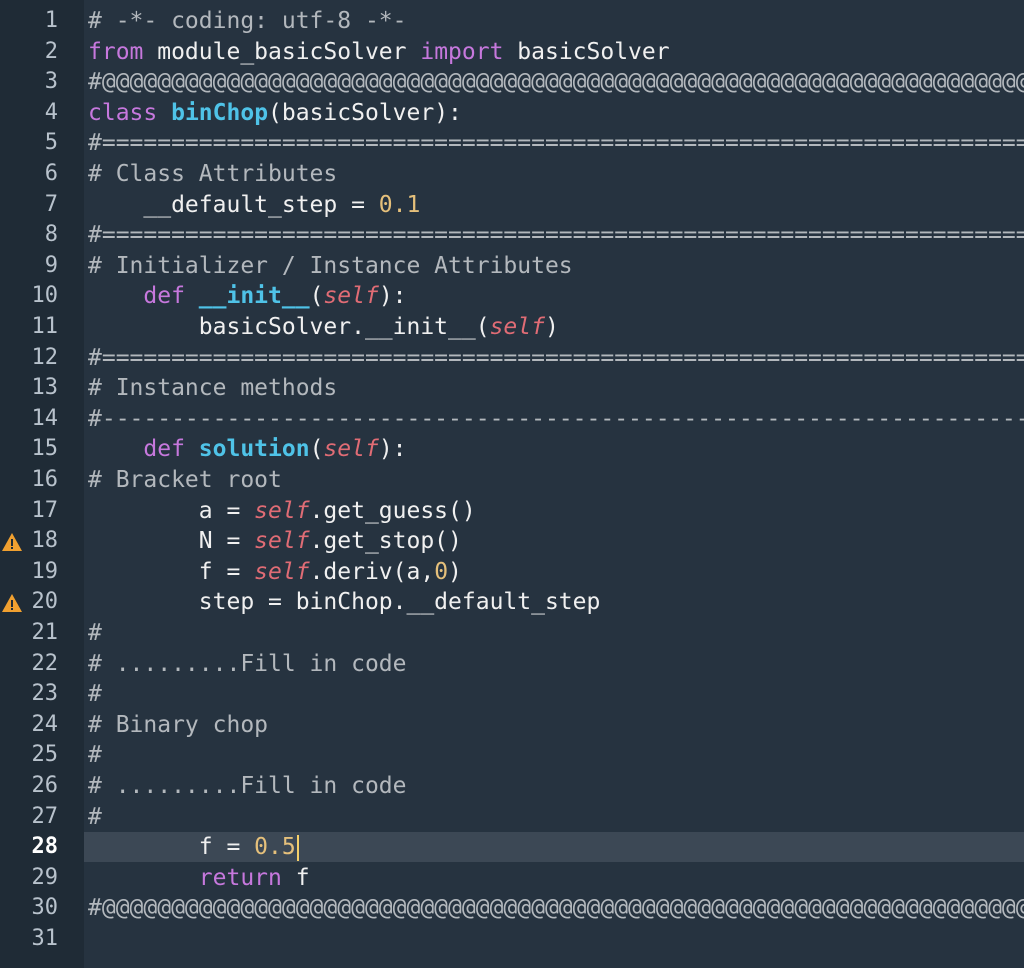 The width and height of the screenshot is (1024, 968). Describe the element at coordinates (554, 511) in the screenshot. I see `code-line: a = self.get_guess()` at that location.